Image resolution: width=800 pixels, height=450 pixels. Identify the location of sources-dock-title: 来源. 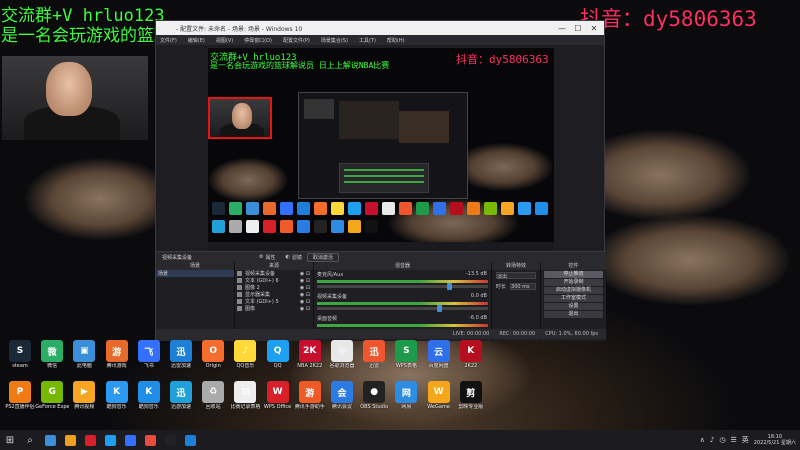
(274, 266).